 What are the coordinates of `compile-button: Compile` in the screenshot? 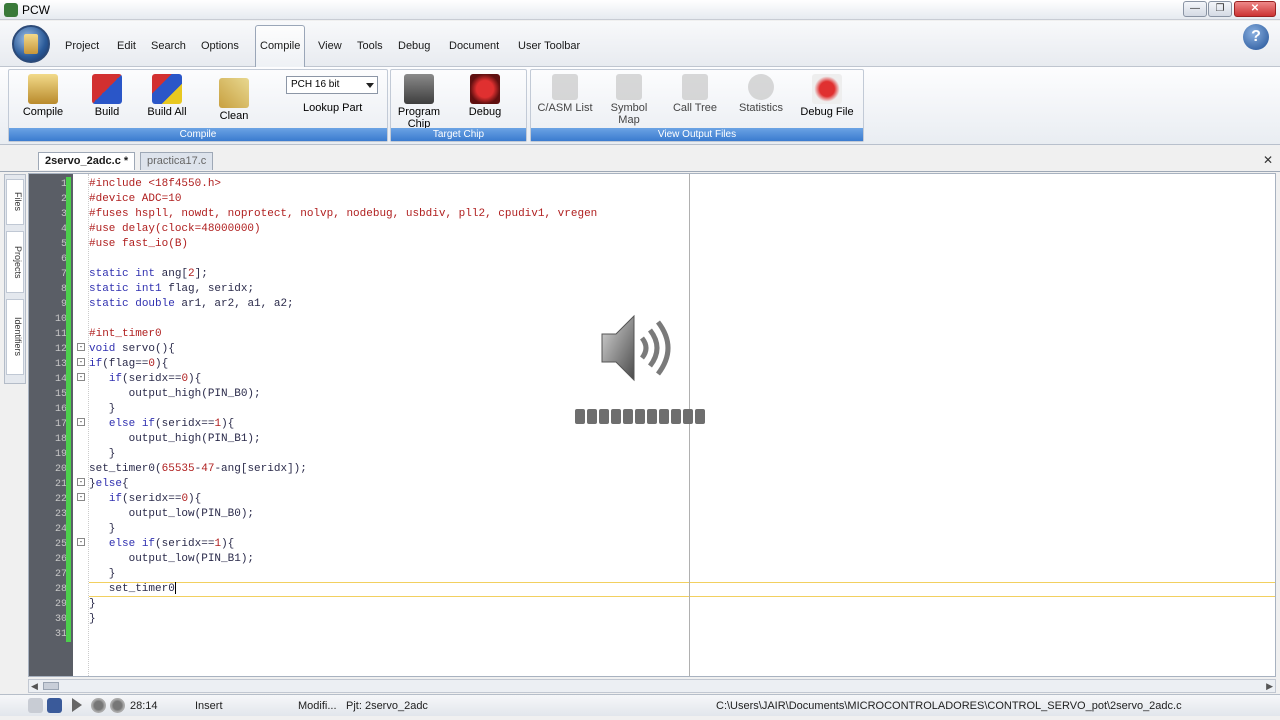 It's located at (43, 96).